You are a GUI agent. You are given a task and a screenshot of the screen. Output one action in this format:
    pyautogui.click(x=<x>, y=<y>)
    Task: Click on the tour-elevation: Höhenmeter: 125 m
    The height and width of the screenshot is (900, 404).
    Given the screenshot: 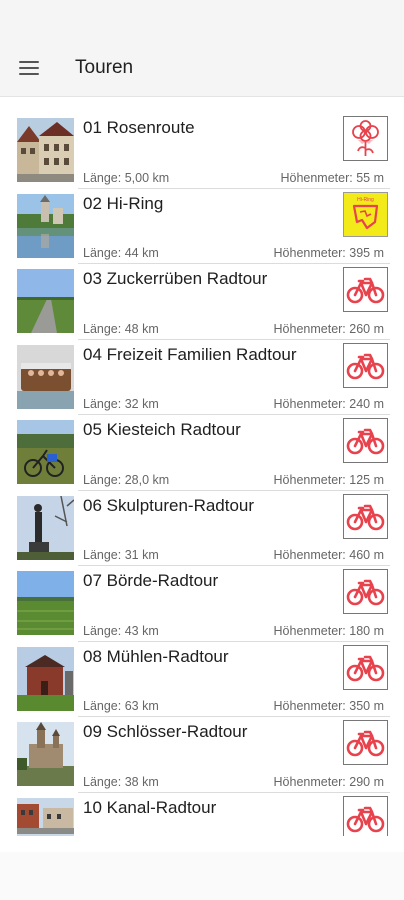 What is the action you would take?
    pyautogui.click(x=328, y=479)
    